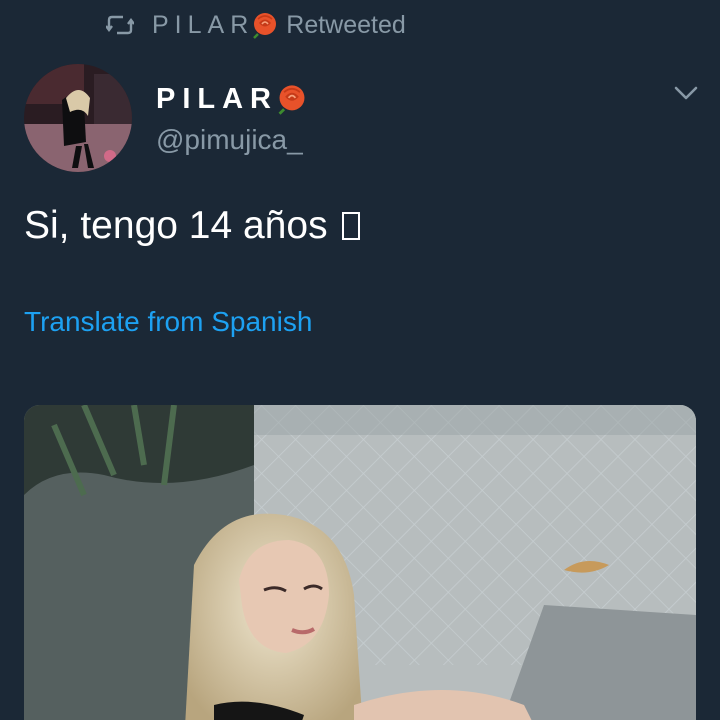 The image size is (720, 720). I want to click on missing-glyph-icon, so click(351, 226).